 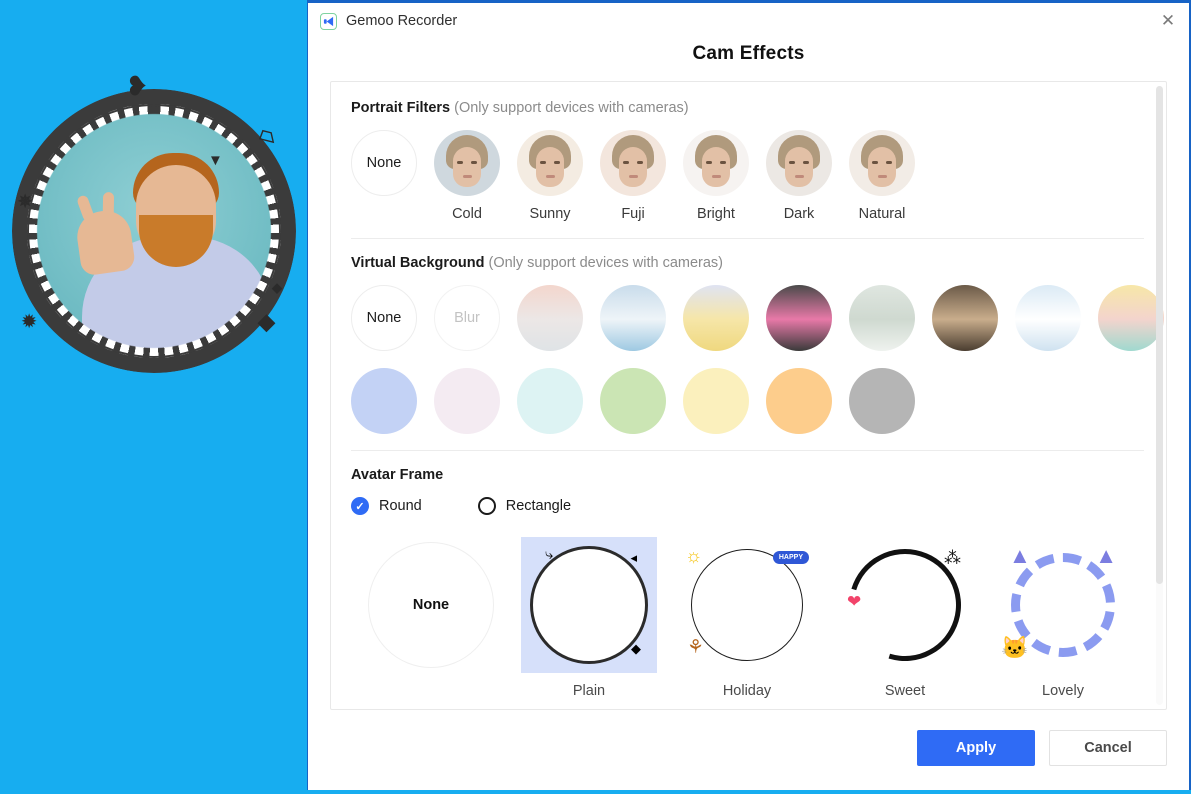 I want to click on bg-color-green, so click(x=633, y=401).